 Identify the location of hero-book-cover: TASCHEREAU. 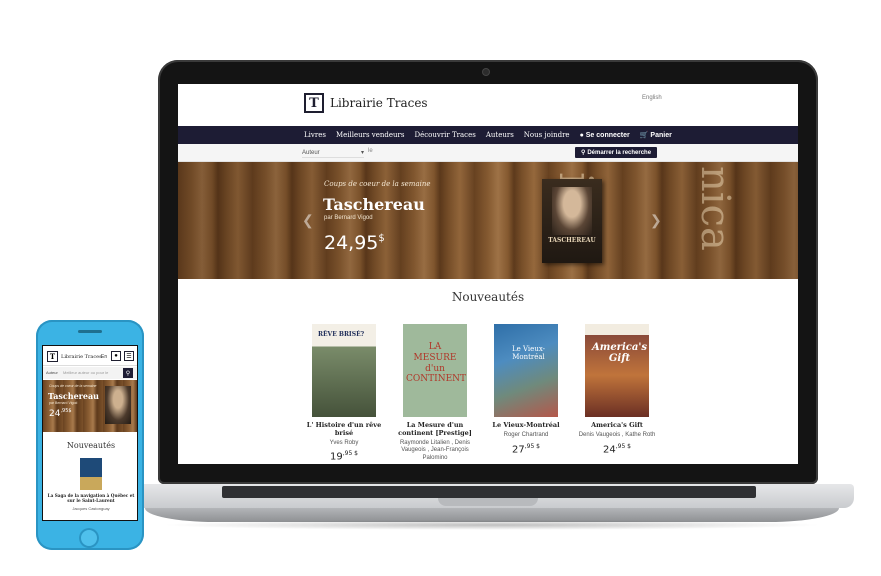
(572, 221).